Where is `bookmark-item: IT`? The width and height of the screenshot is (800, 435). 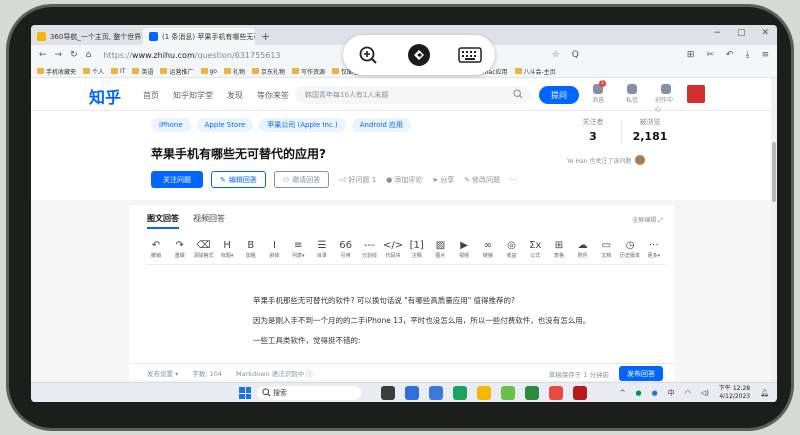 bookmark-item: IT is located at coordinates (118, 71).